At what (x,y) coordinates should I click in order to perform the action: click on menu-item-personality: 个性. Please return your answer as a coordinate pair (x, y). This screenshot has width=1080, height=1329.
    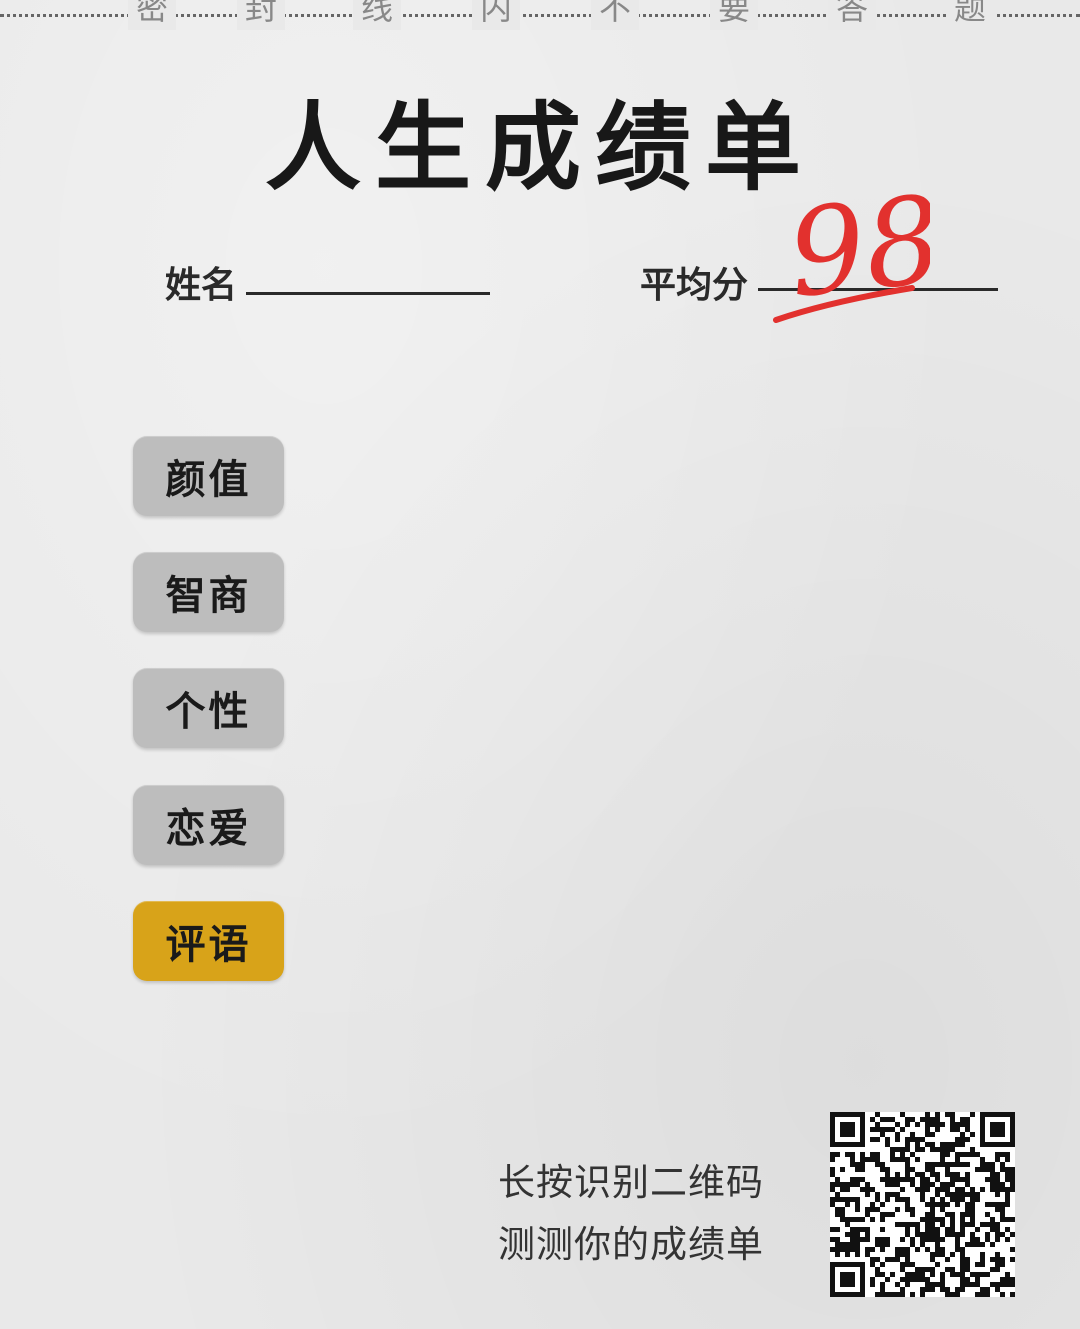
    Looking at the image, I should click on (208, 708).